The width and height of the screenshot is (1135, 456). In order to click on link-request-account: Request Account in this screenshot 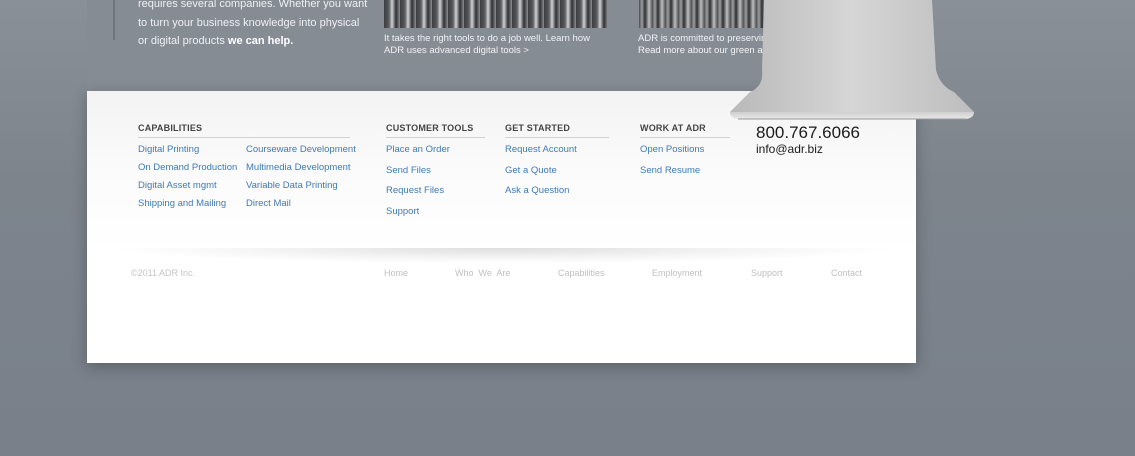, I will do `click(541, 149)`.